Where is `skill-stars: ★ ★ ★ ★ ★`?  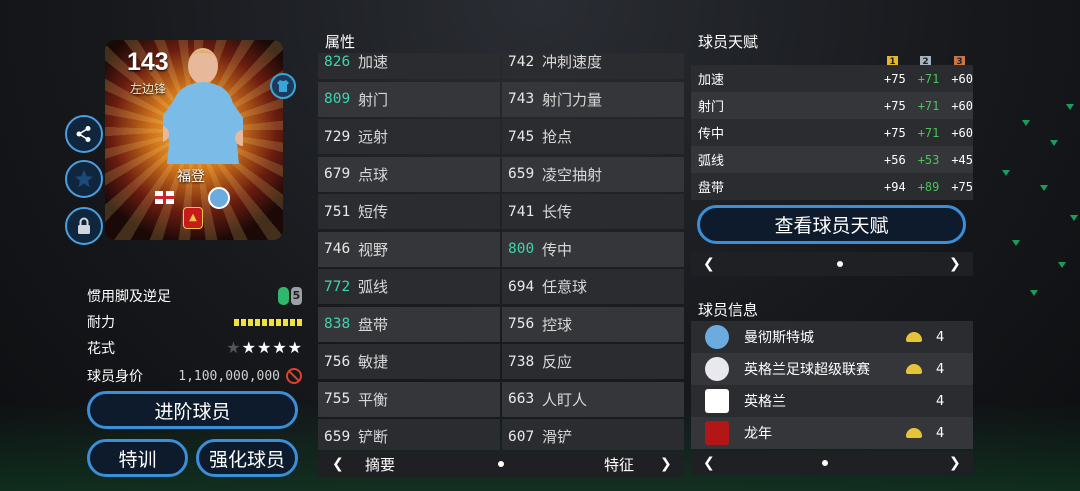
skill-stars: ★ ★ ★ ★ ★ is located at coordinates (264, 348).